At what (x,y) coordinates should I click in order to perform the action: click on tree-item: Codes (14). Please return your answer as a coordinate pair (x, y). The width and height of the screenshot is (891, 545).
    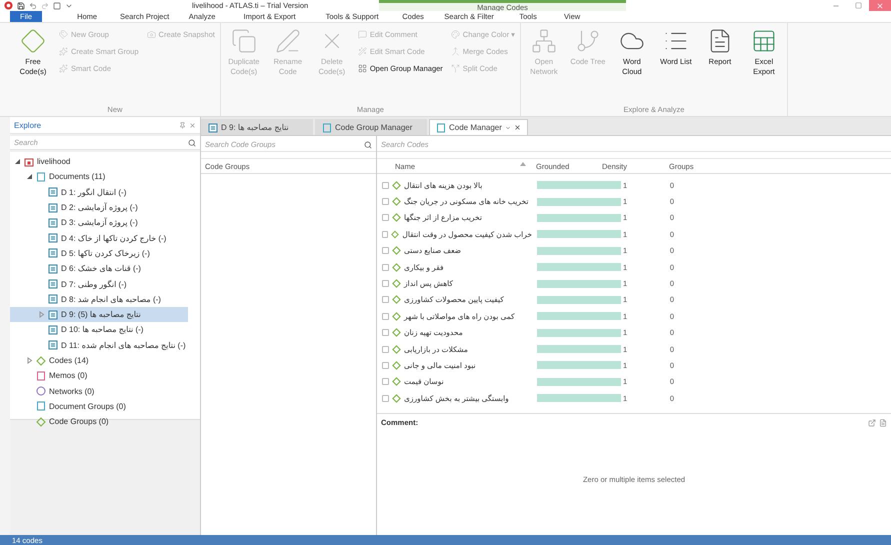
    Looking at the image, I should click on (99, 360).